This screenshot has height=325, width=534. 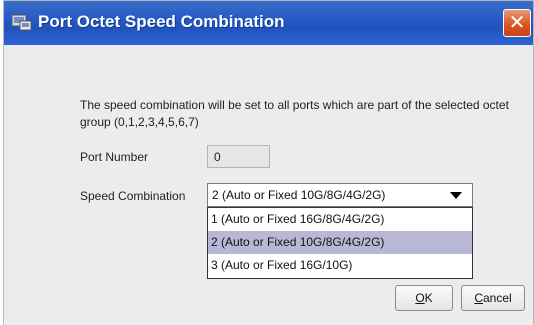 I want to click on dropdown-option-selected: 2 (Auto or Fixed 10G/8G/4G/2G), so click(x=340, y=242).